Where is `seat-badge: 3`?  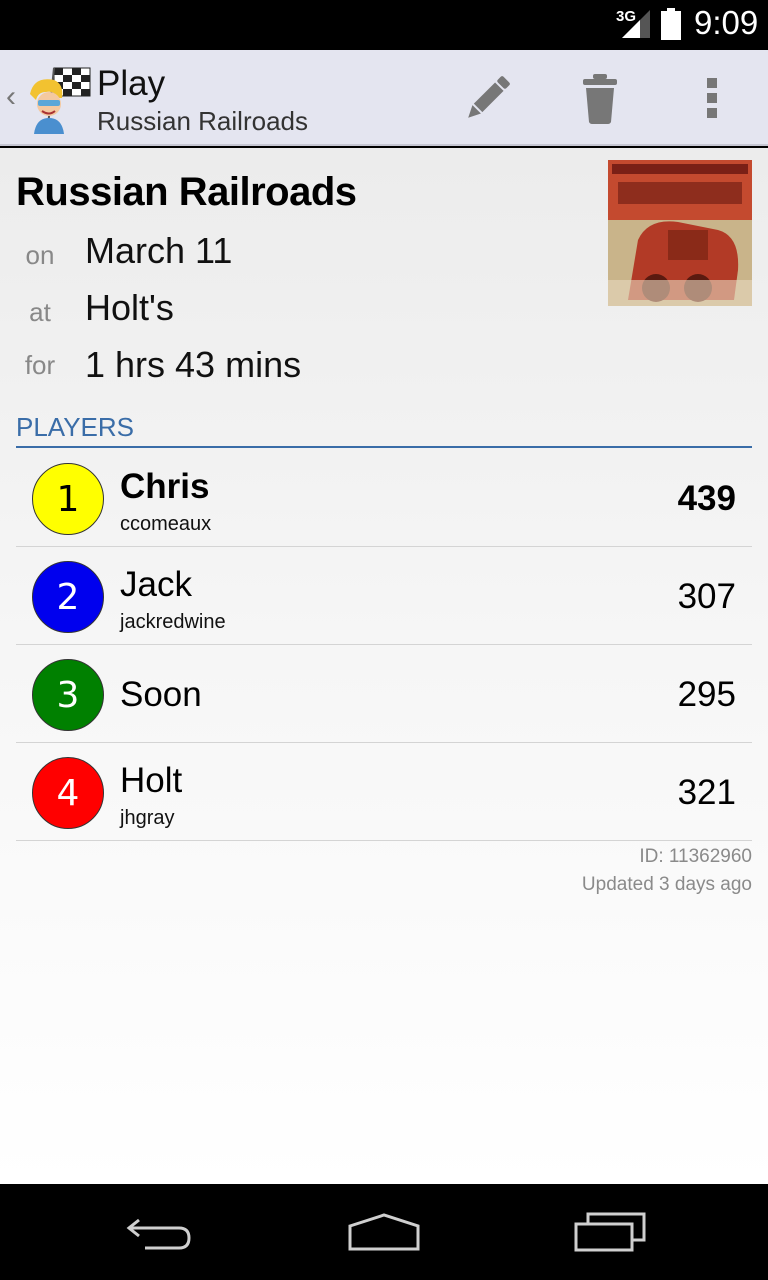
seat-badge: 3 is located at coordinates (68, 695).